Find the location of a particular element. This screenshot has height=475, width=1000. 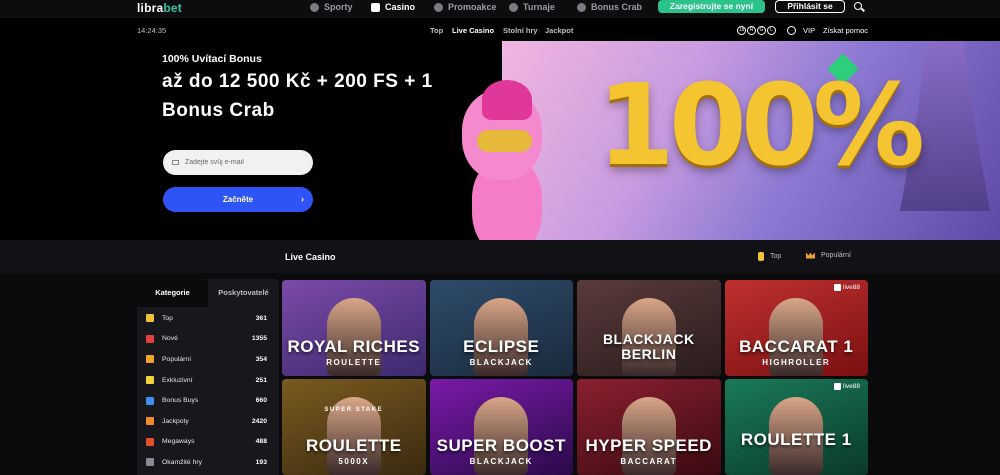

game-tile: ROYAL RICHES ROULETTE is located at coordinates (354, 328).